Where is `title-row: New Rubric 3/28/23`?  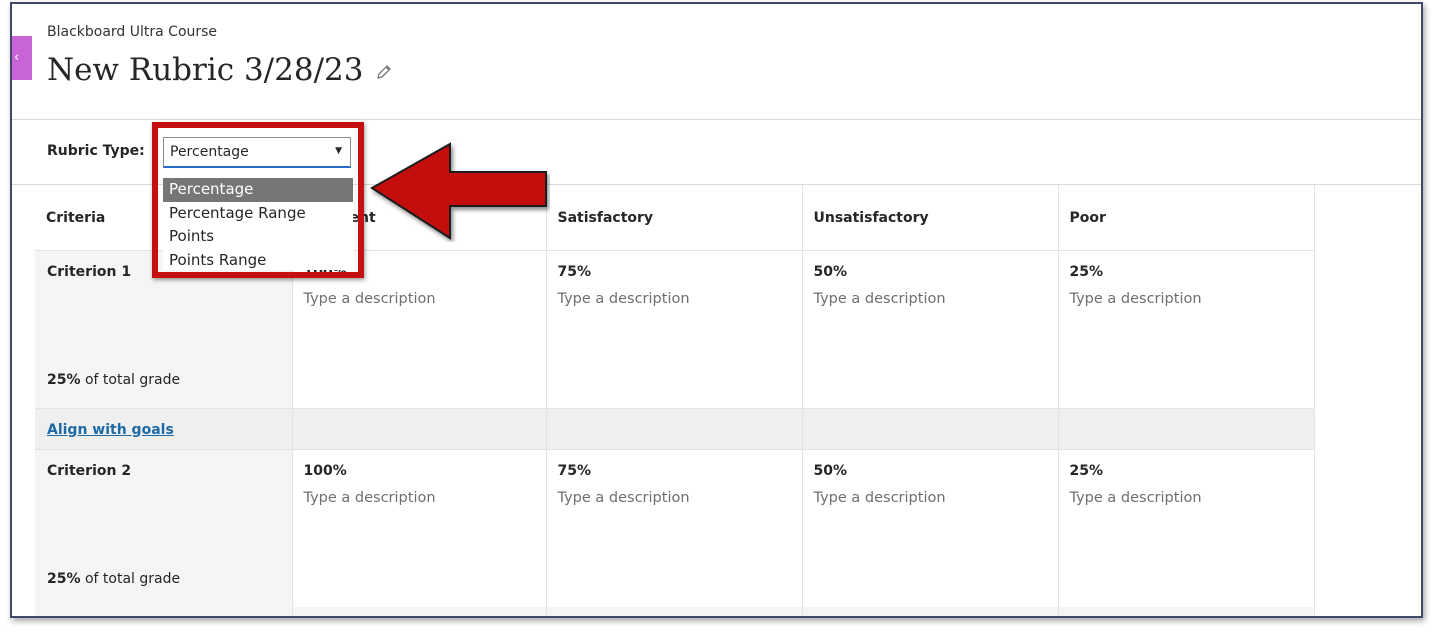
title-row: New Rubric 3/28/23 is located at coordinates (220, 70).